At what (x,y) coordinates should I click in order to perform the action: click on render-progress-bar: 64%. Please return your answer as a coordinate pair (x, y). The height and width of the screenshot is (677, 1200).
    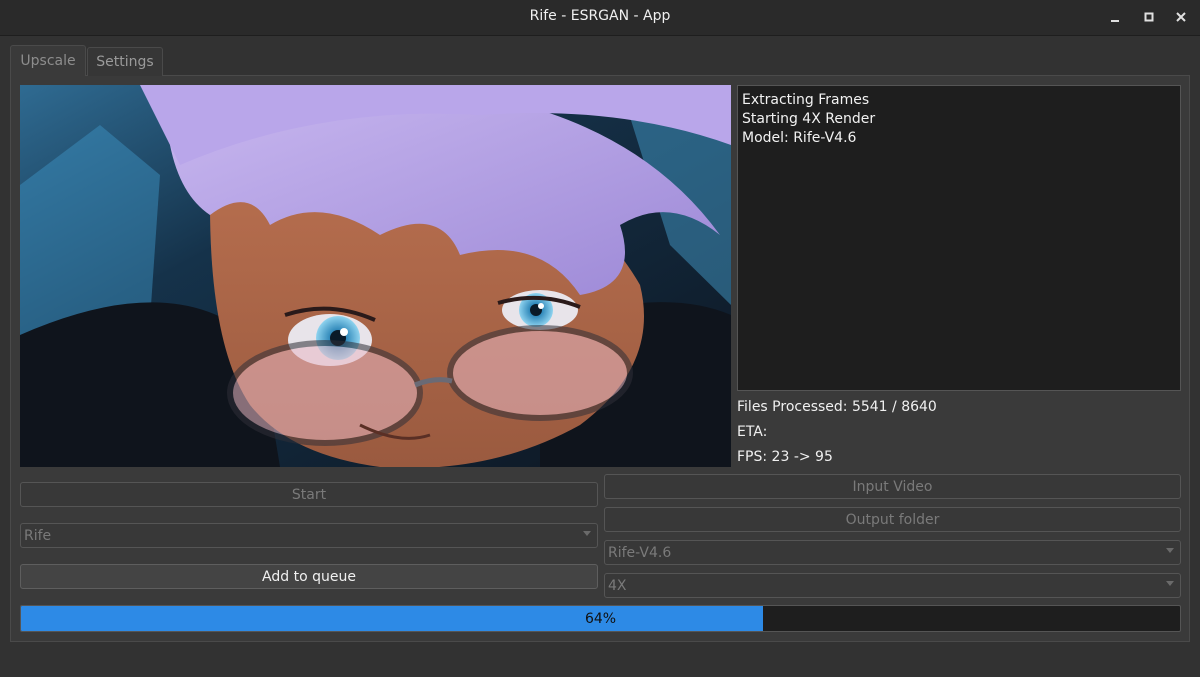
    Looking at the image, I should click on (600, 618).